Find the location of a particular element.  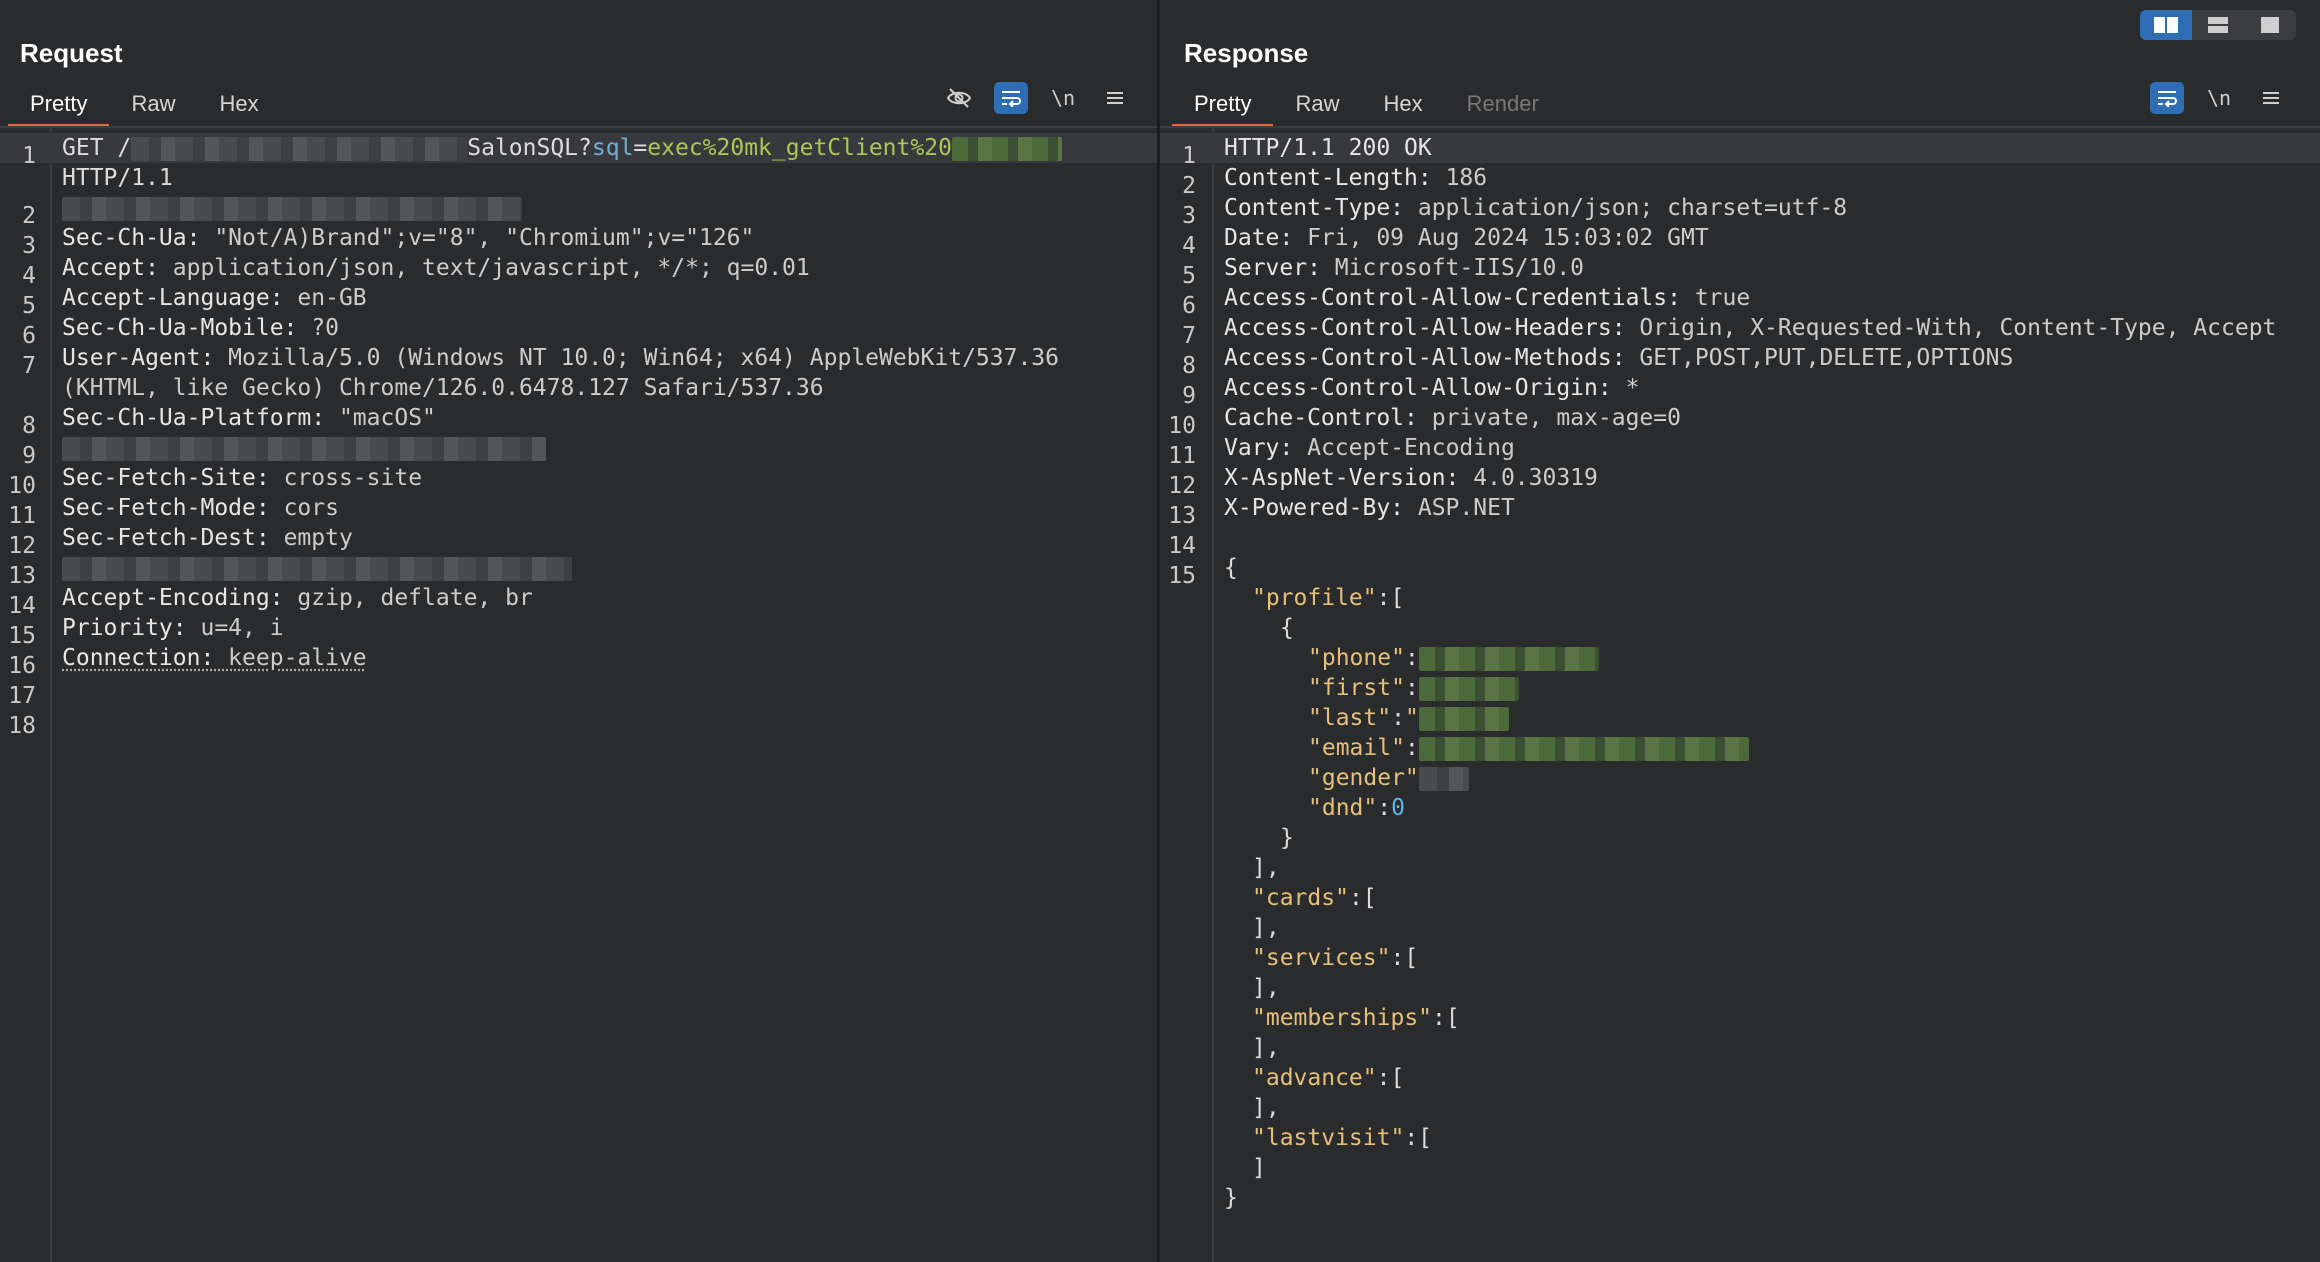

response-line: 1 HTTP/1.1 200 OK is located at coordinates (1740, 151).